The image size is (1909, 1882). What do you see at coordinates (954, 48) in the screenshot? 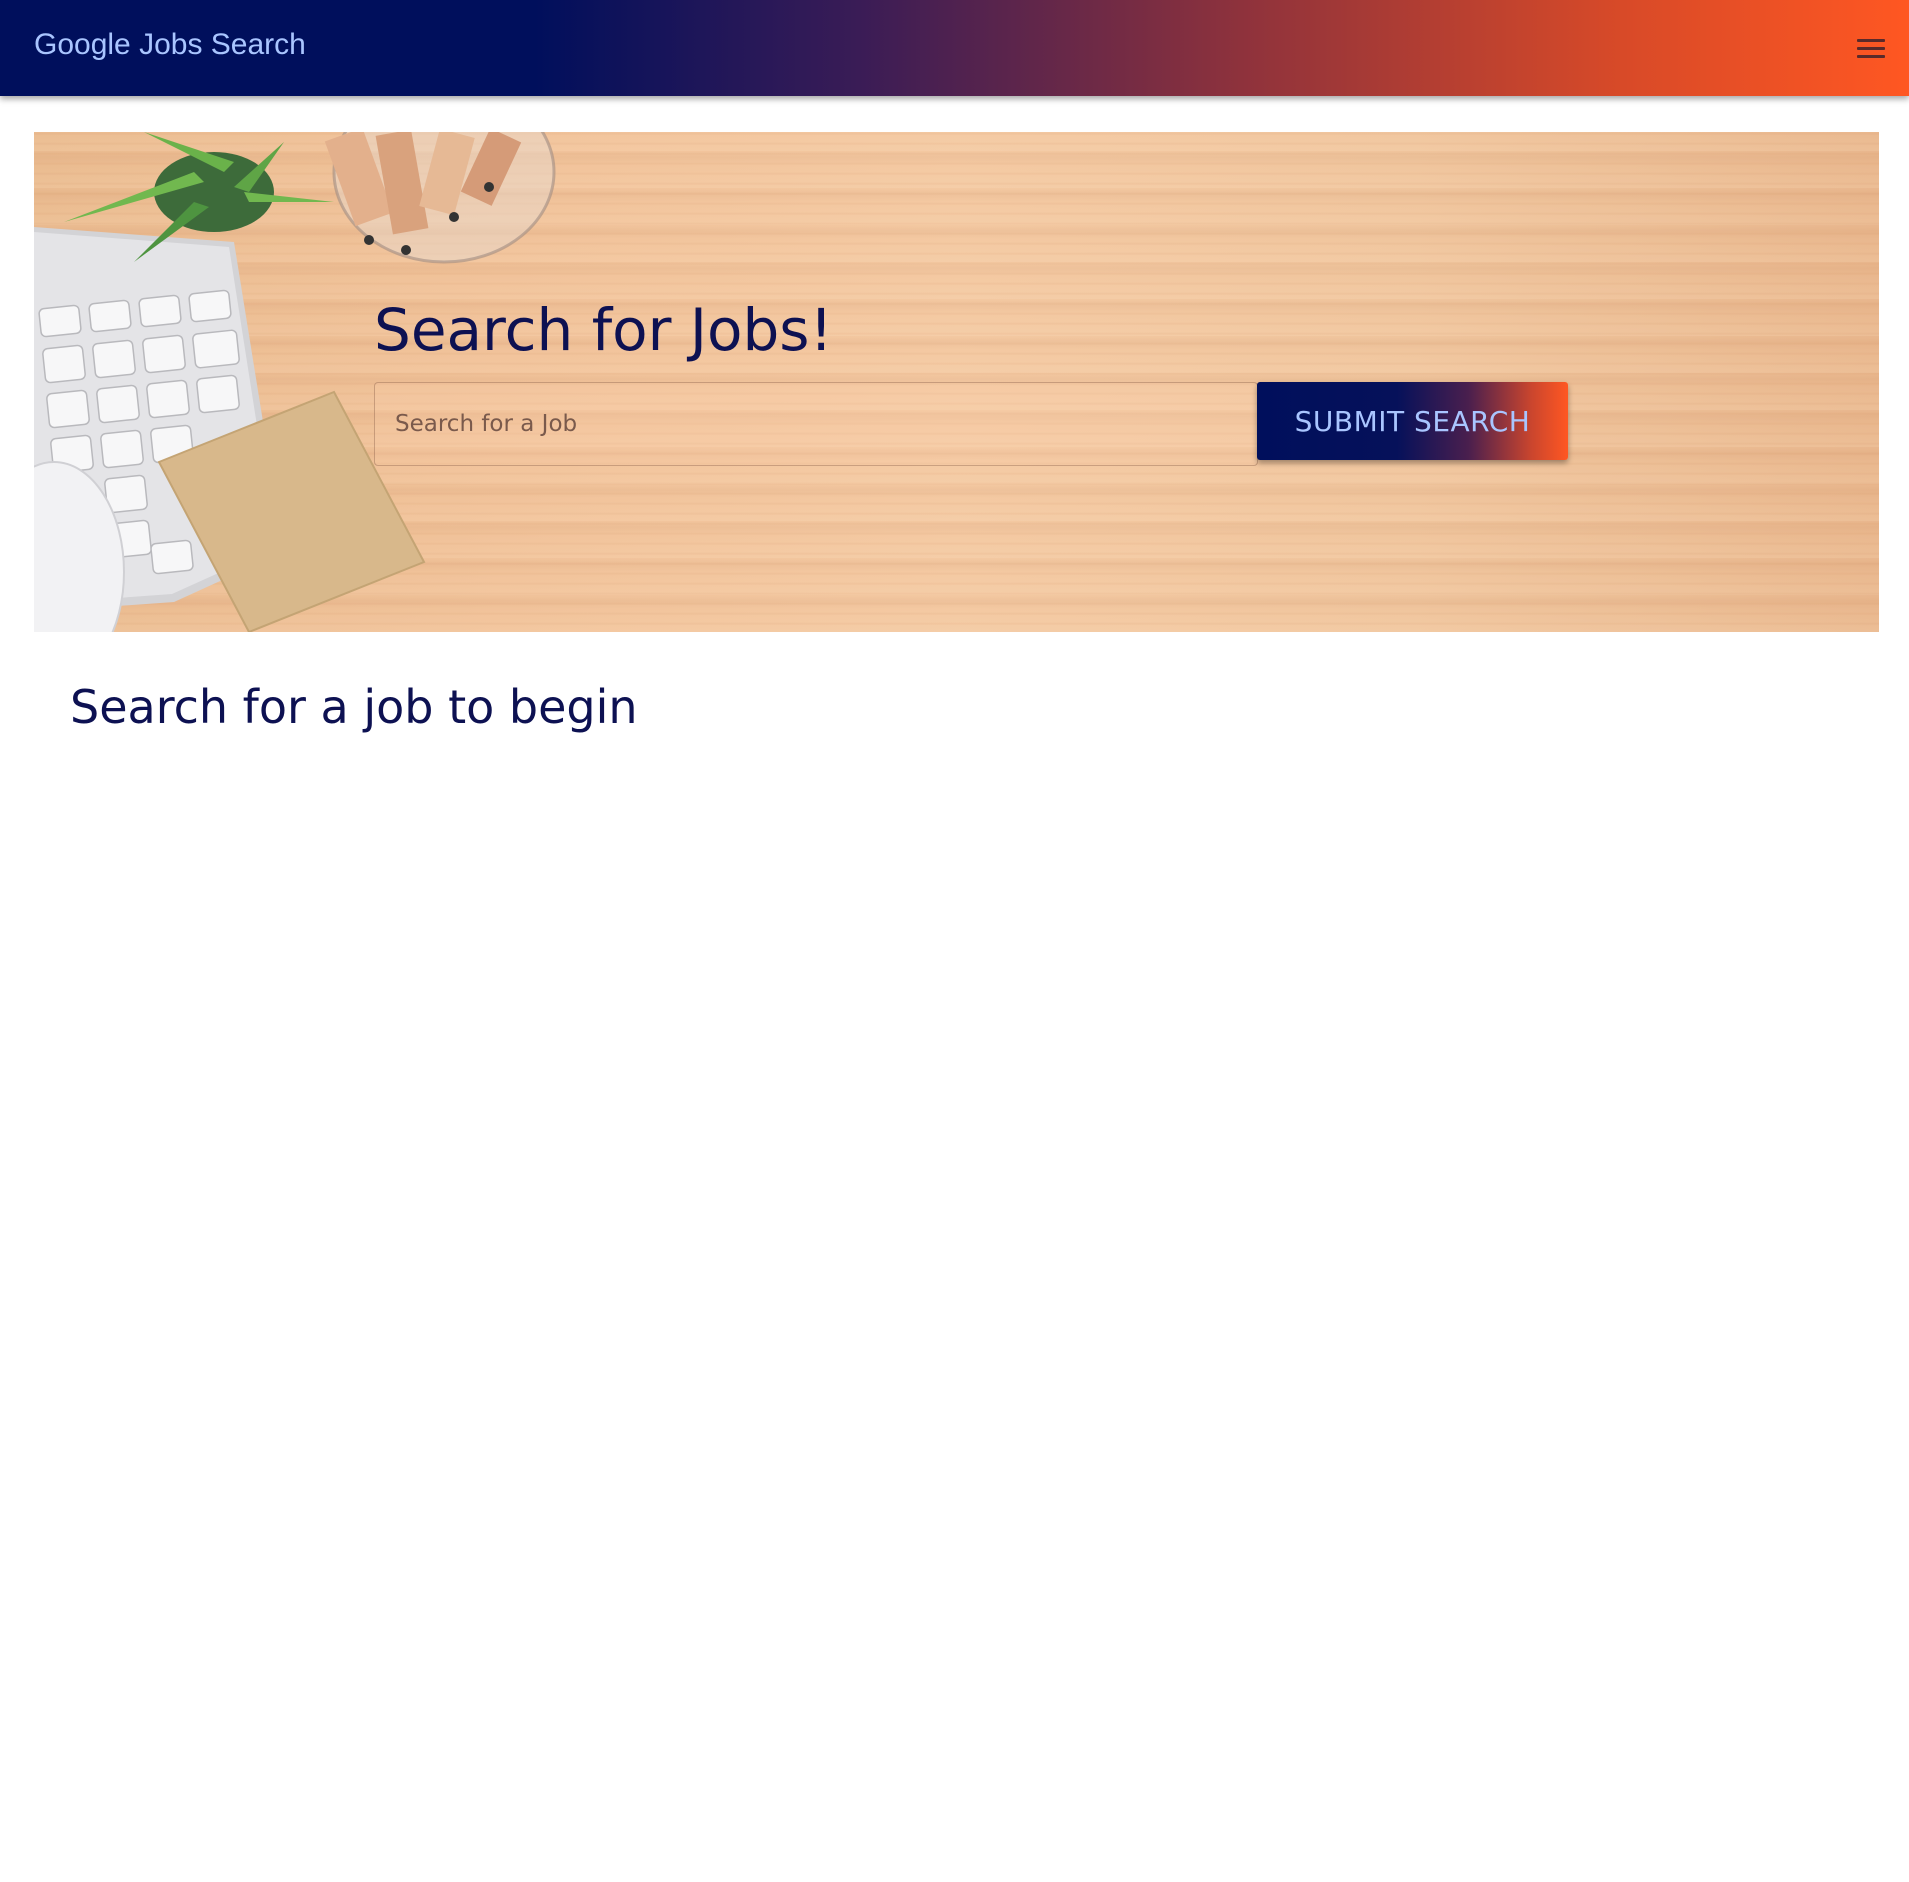
I see `top-app-bar: Google Jobs Search` at bounding box center [954, 48].